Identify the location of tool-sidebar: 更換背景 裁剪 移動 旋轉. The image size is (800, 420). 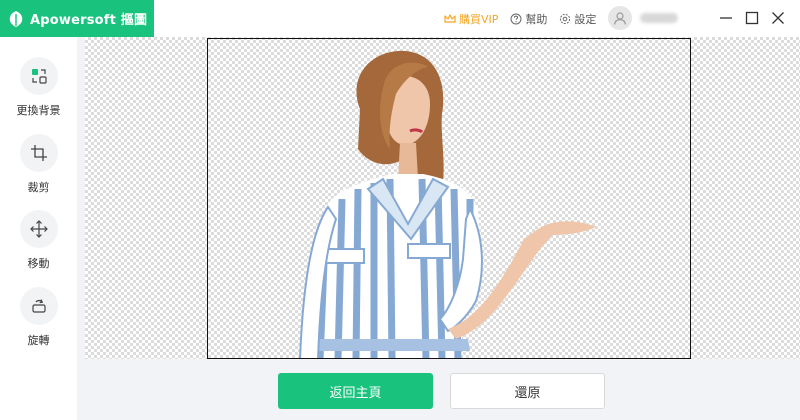
(38, 228).